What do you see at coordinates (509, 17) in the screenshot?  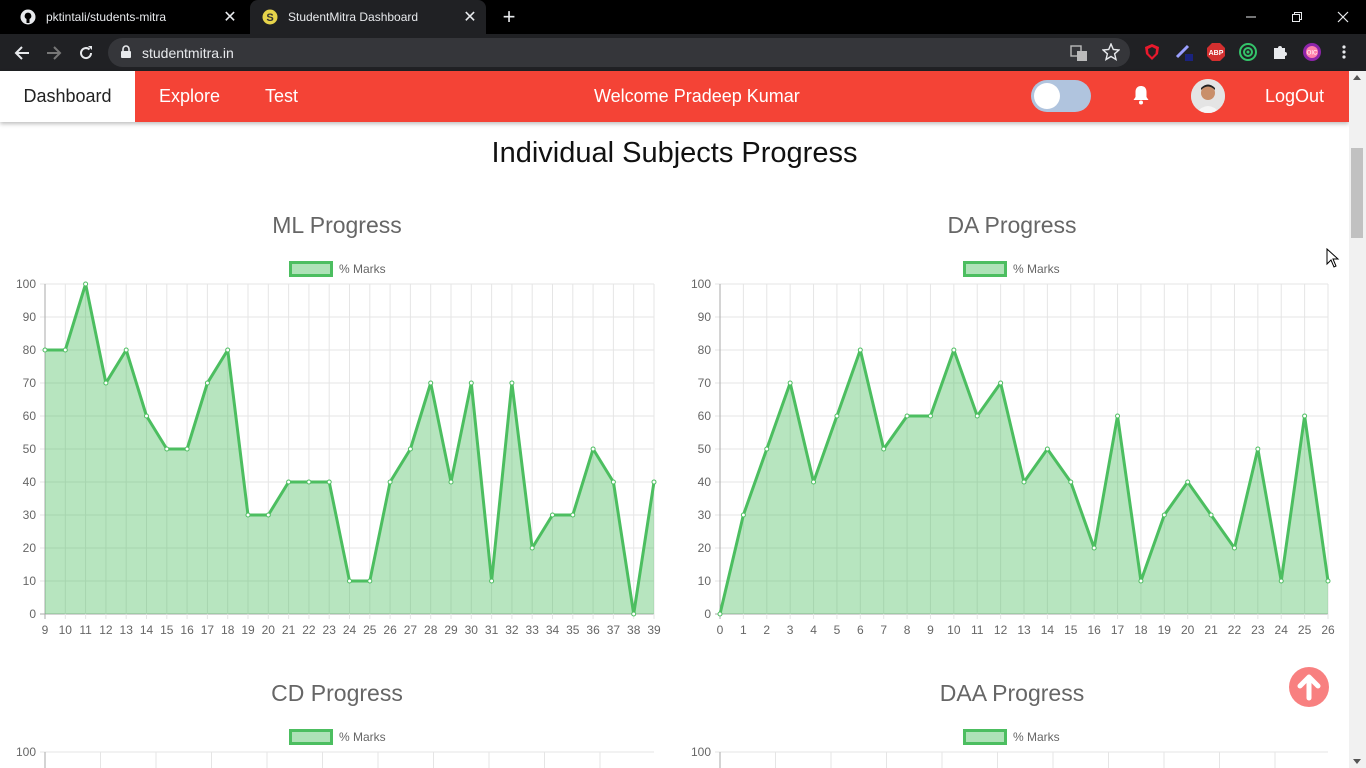 I see `new-tab-plus-icon: +` at bounding box center [509, 17].